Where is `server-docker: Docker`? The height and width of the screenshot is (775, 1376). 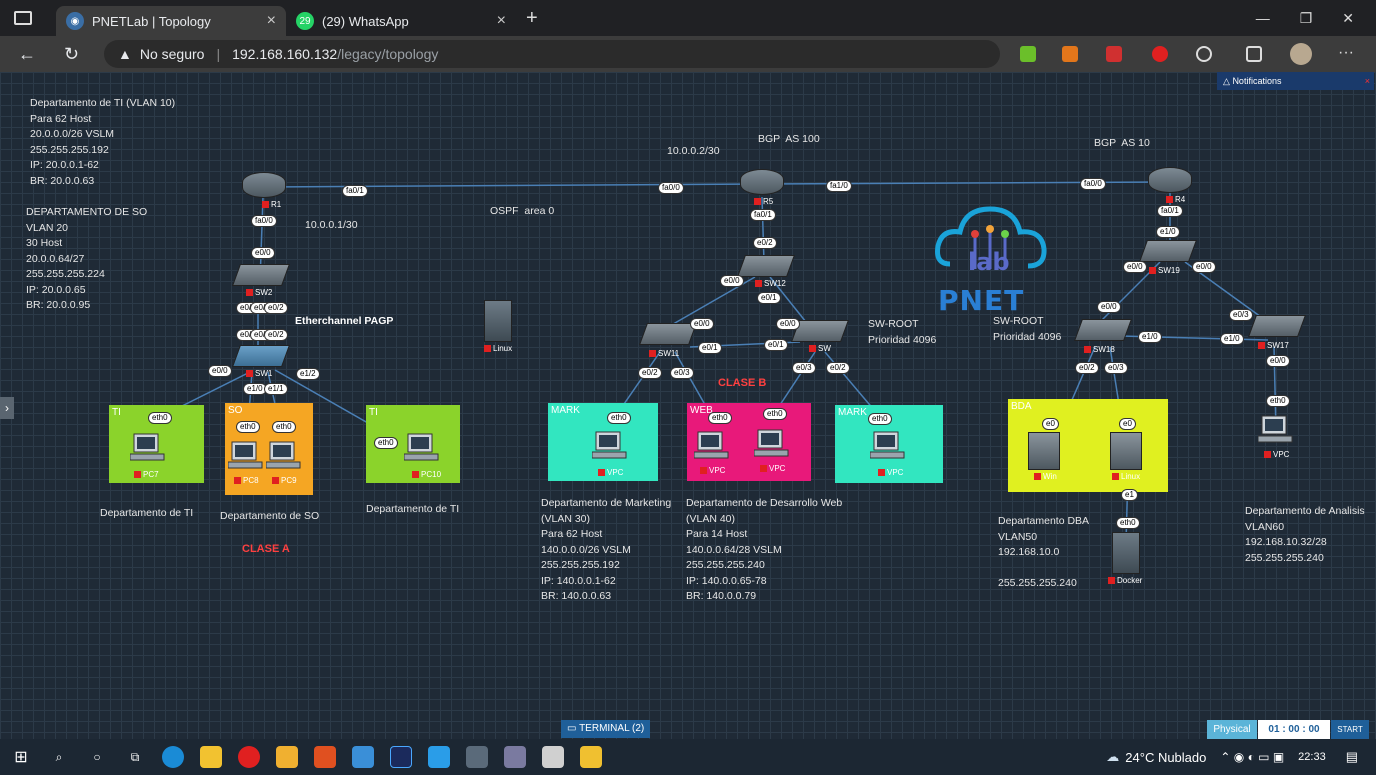 server-docker: Docker is located at coordinates (1127, 558).